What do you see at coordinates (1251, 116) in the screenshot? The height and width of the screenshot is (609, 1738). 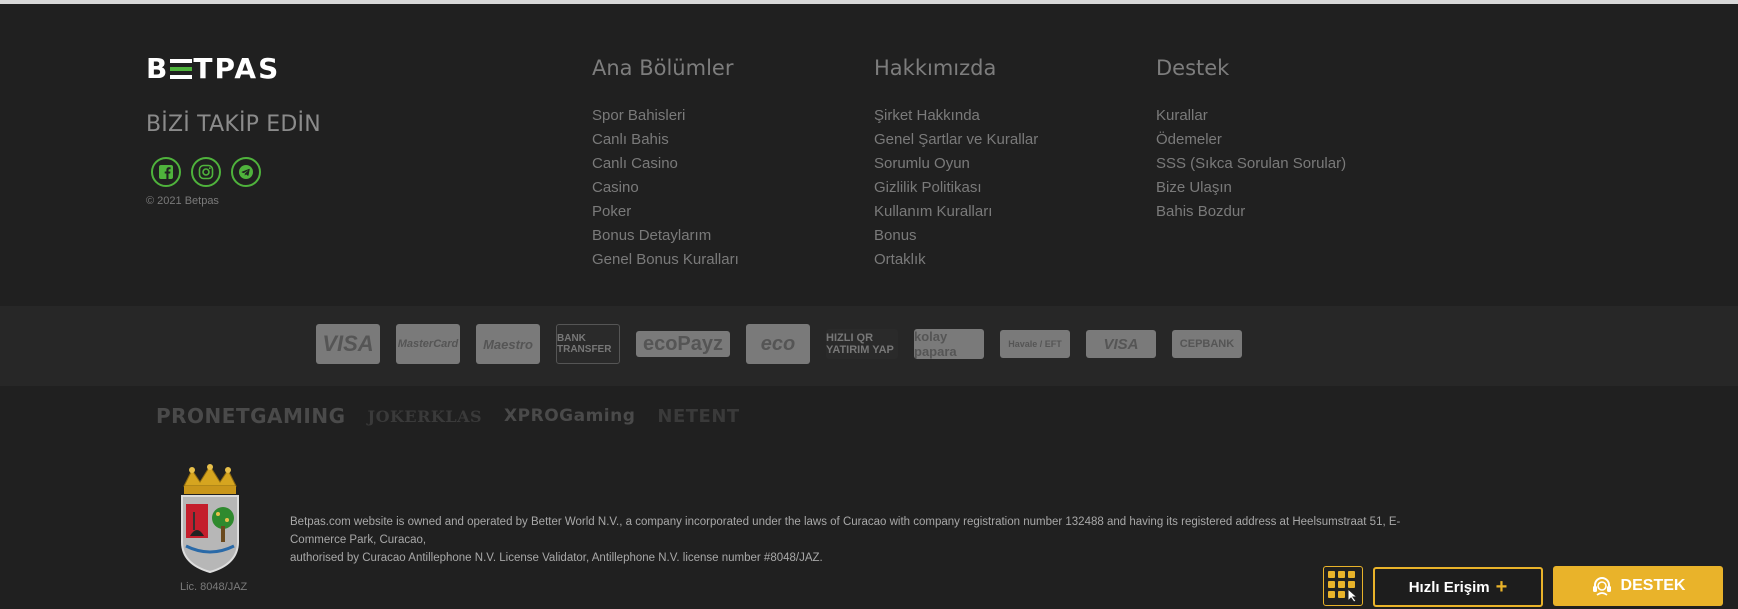 I see `footer-link: Kurallar` at bounding box center [1251, 116].